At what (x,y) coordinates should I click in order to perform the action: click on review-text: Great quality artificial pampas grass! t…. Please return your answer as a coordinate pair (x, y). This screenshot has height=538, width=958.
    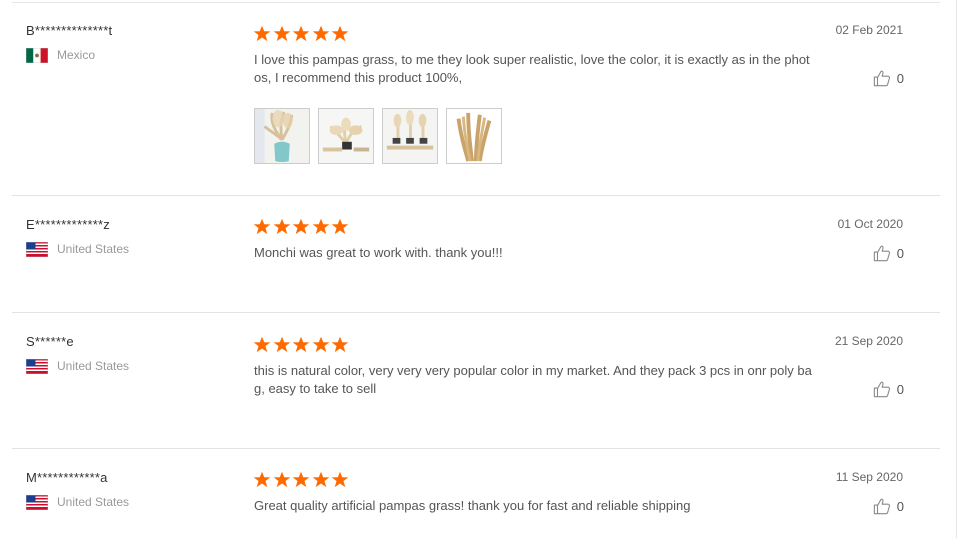
    Looking at the image, I should click on (472, 505).